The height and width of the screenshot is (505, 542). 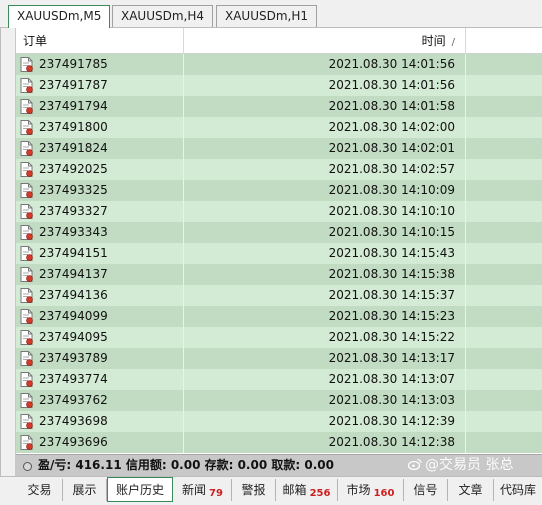 I want to click on table-row: 237491787 2021.08.30 14:01:56, so click(x=279, y=85).